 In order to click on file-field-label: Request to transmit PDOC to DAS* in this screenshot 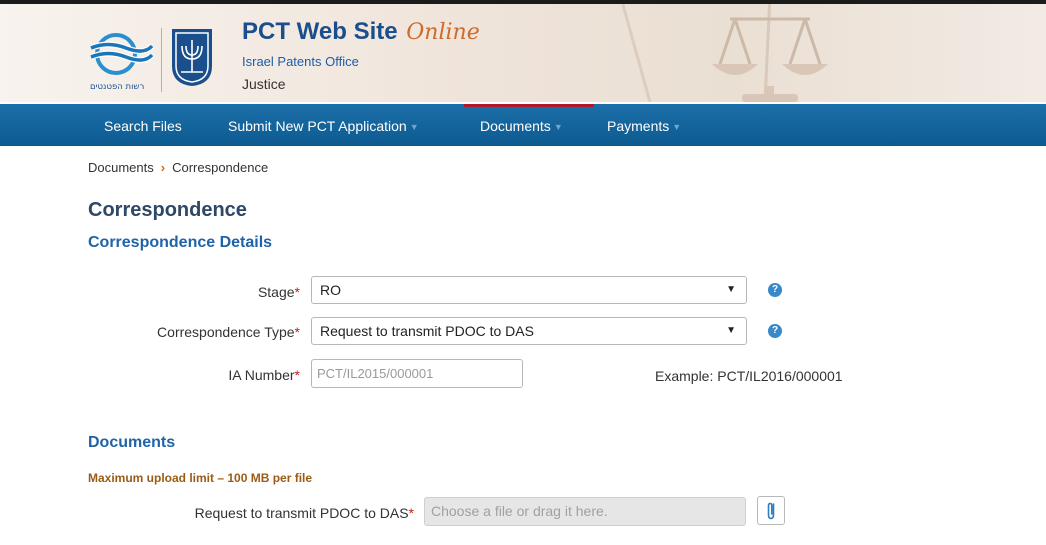, I will do `click(304, 513)`.